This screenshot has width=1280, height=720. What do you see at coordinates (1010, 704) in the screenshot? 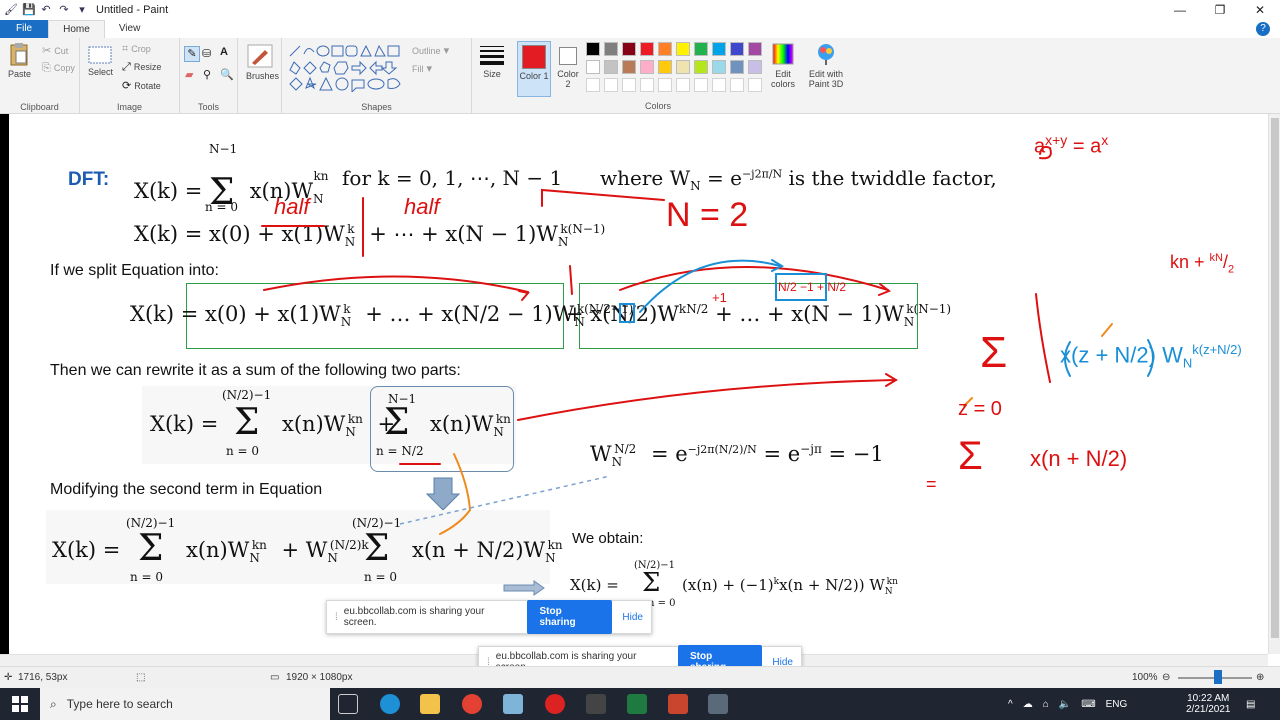
I see `tray-chevron-icon: ^` at bounding box center [1010, 704].